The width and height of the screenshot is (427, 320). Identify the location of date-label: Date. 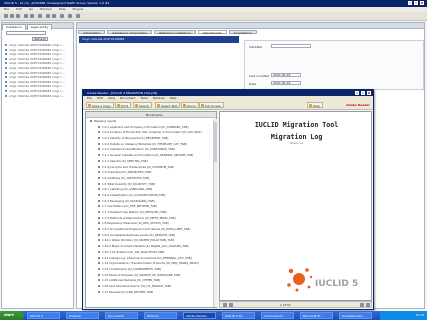
(253, 84).